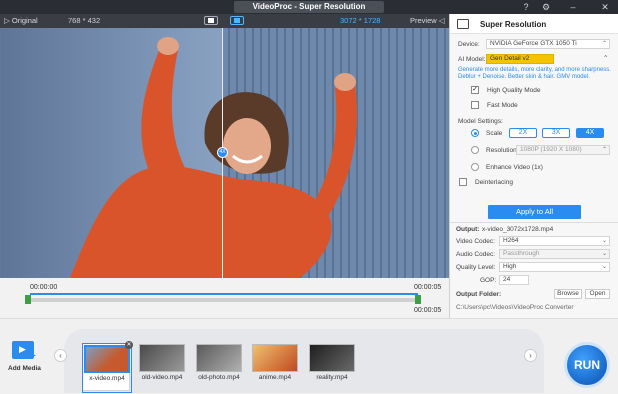 This screenshot has height=394, width=618. I want to click on timeline-end-time: 00:00:05, so click(428, 287).